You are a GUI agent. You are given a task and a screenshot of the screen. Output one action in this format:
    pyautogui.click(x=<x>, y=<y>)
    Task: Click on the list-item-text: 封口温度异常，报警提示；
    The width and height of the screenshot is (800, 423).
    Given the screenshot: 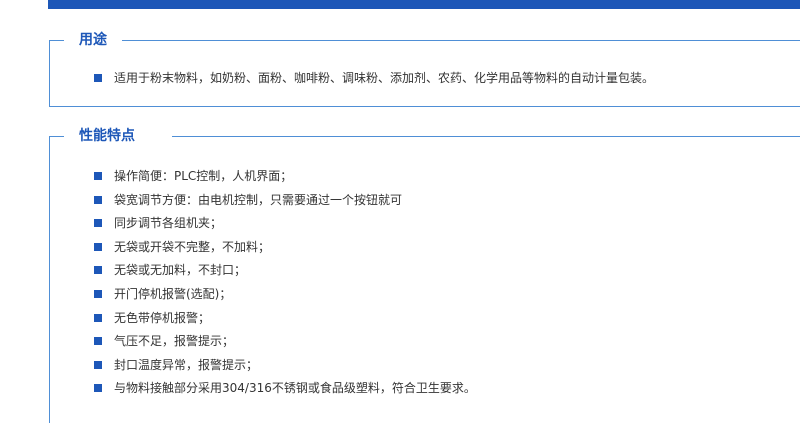 What is the action you would take?
    pyautogui.click(x=186, y=364)
    